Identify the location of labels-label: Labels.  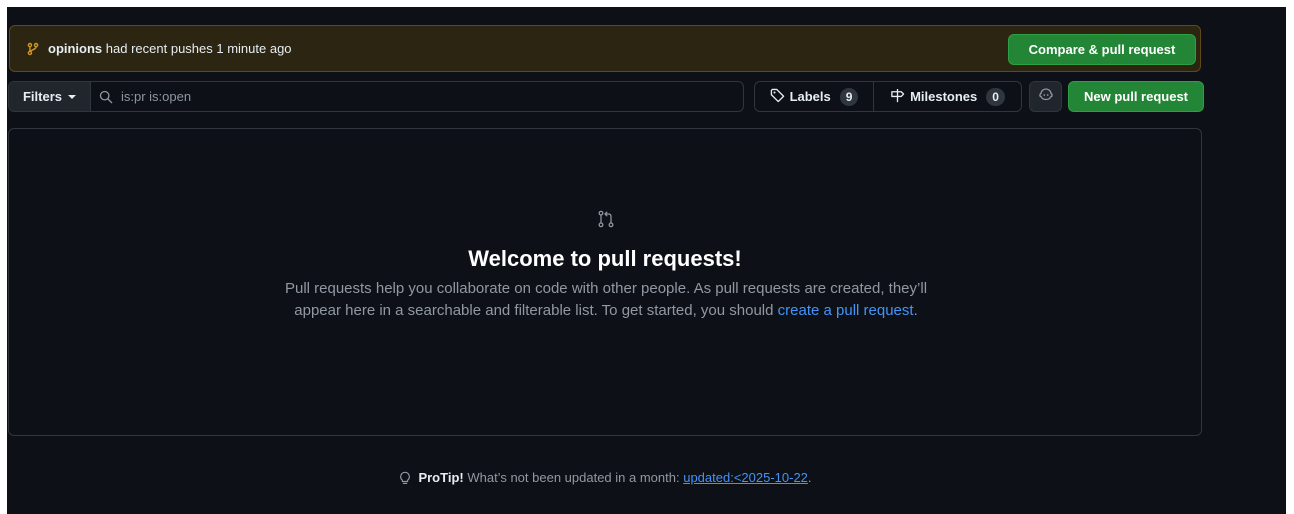
(810, 96).